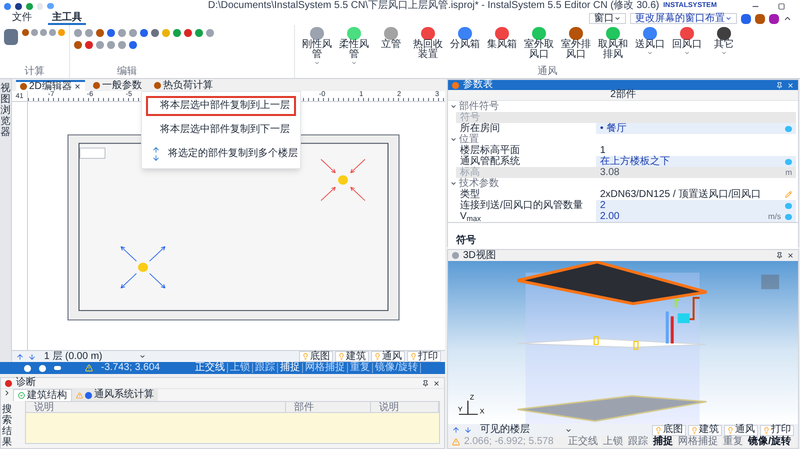 Image resolution: width=800 pixels, height=449 pixels. I want to click on diagnostics-tab: 建筑结构, so click(42, 395).